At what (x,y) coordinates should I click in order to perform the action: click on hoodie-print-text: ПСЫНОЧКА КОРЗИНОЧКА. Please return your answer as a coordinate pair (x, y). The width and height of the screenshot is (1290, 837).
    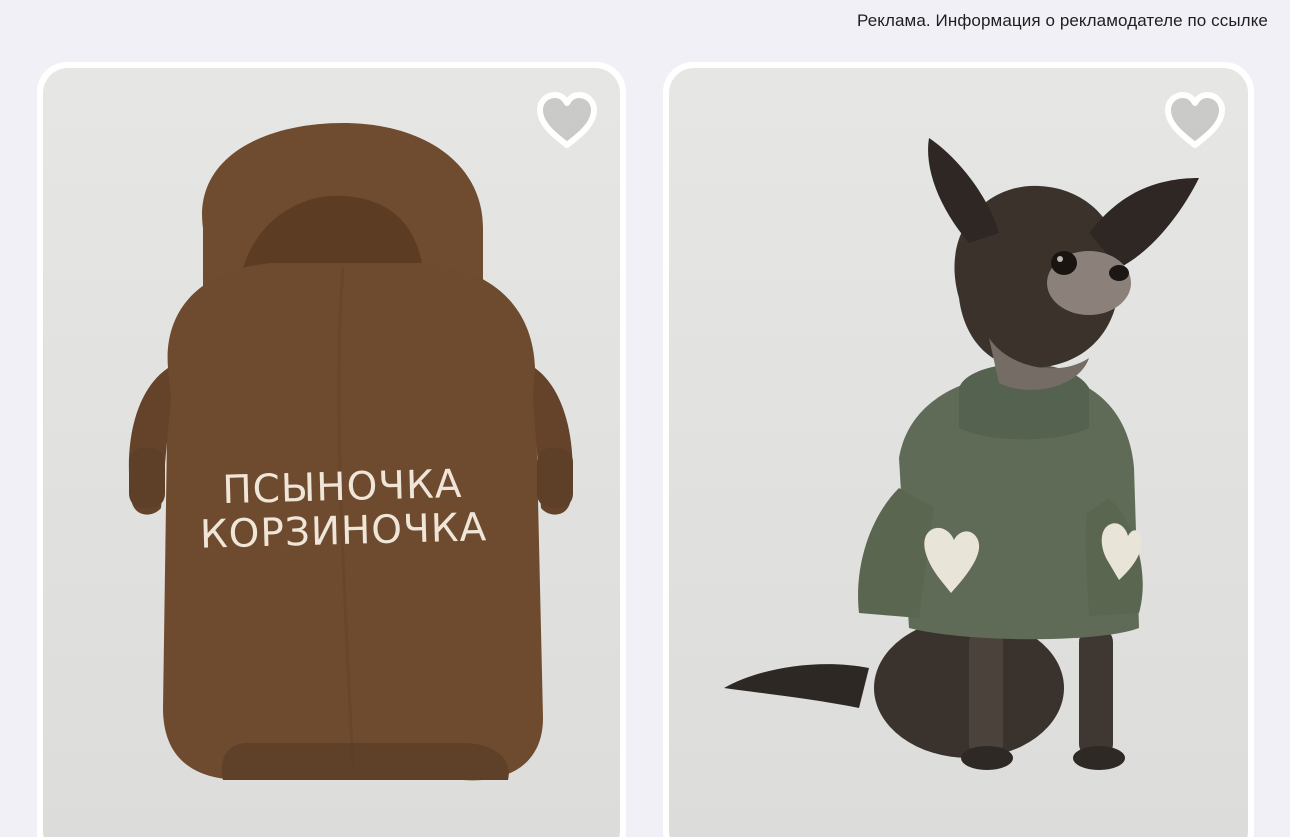
    Looking at the image, I should click on (343, 510).